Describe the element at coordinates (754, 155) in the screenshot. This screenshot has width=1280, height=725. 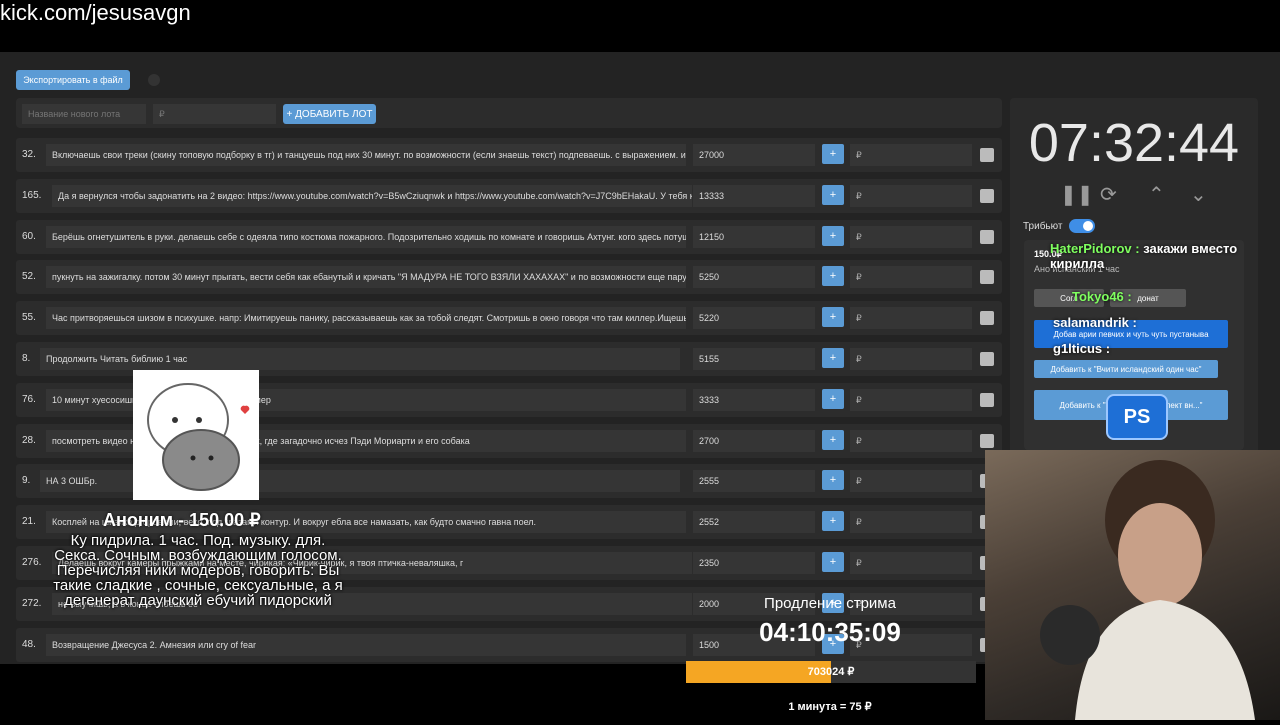
I see `lot-amount: 27000` at that location.